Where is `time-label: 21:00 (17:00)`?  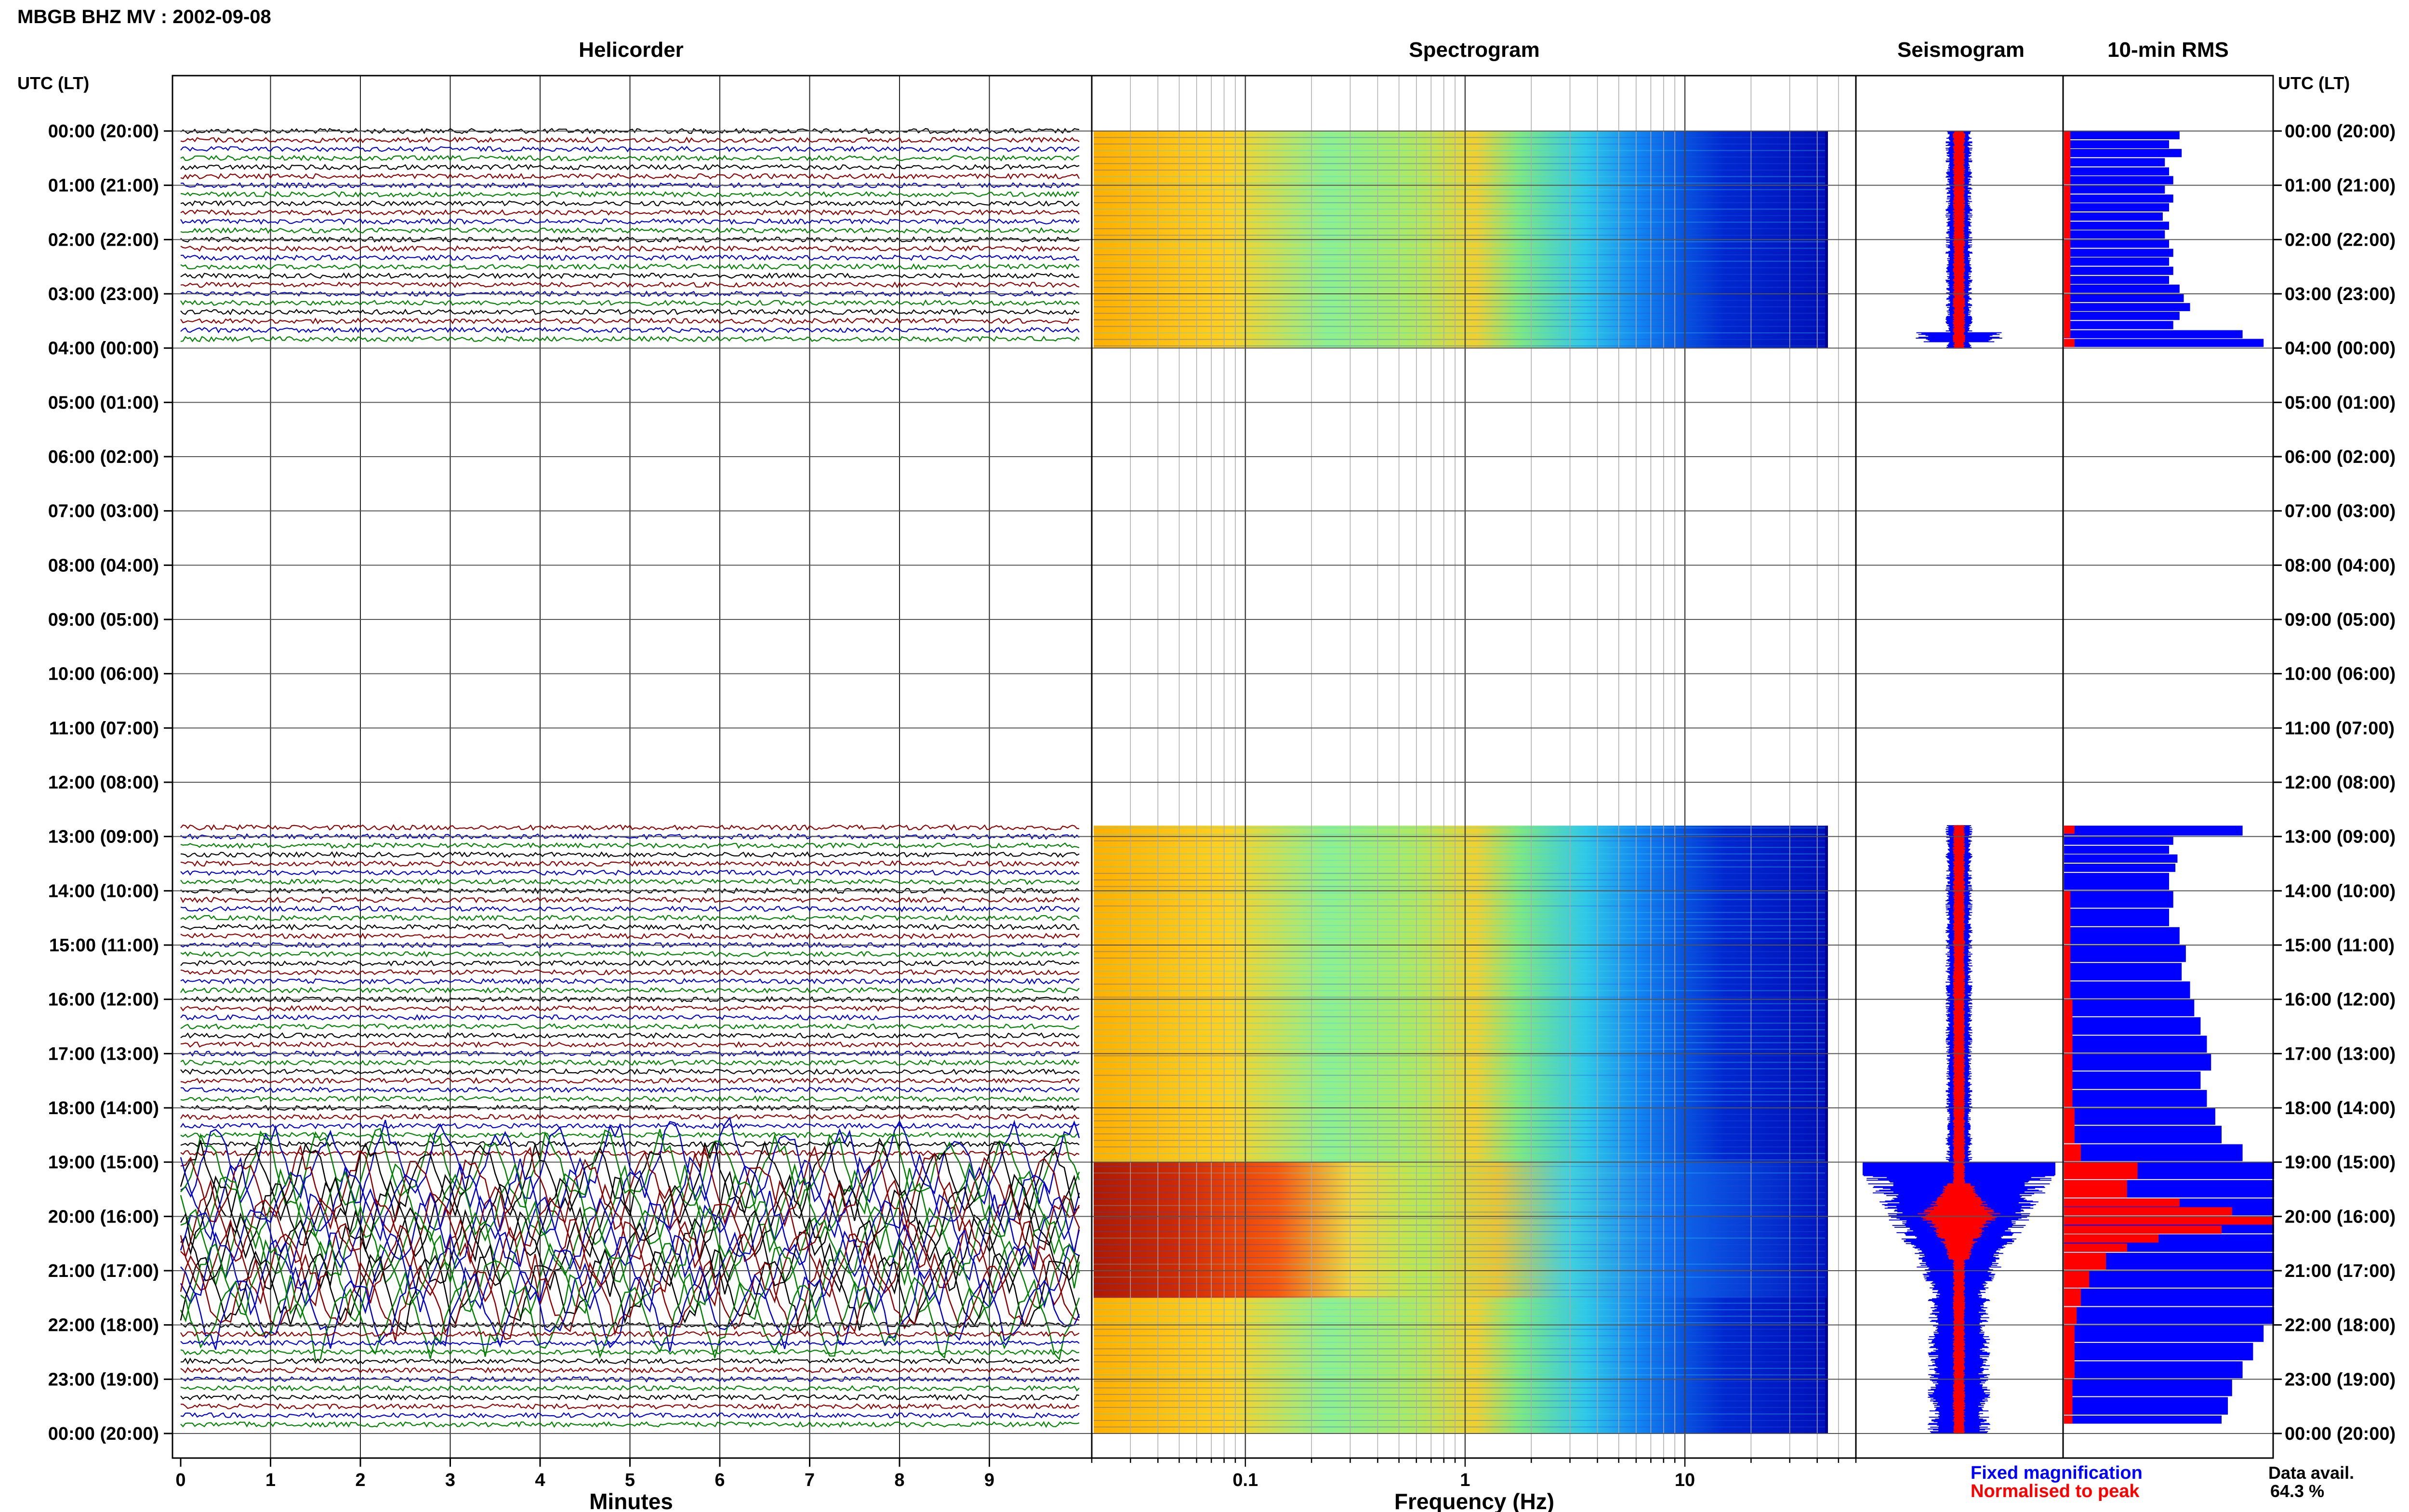 time-label: 21:00 (17:00) is located at coordinates (103, 1271).